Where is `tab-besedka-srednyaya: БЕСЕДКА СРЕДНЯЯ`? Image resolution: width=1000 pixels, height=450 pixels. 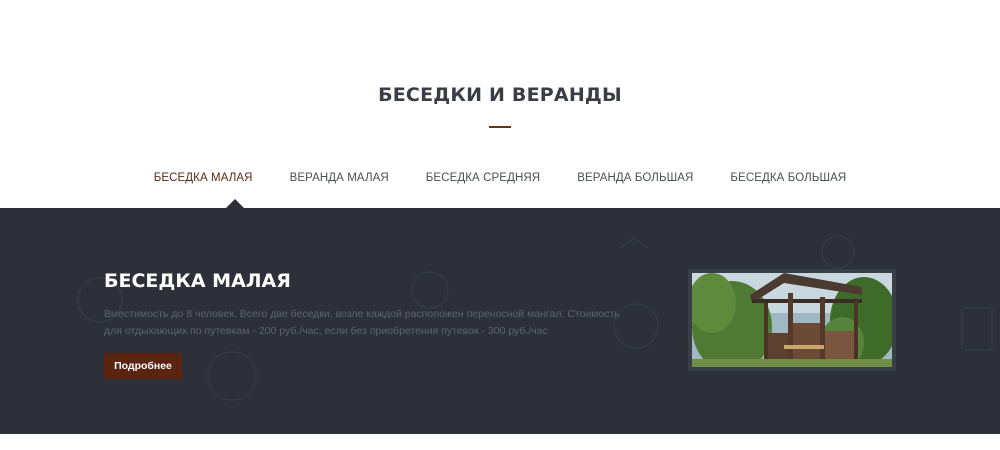
tab-besedka-srednyaya: БЕСЕДКА СРЕДНЯЯ is located at coordinates (483, 180).